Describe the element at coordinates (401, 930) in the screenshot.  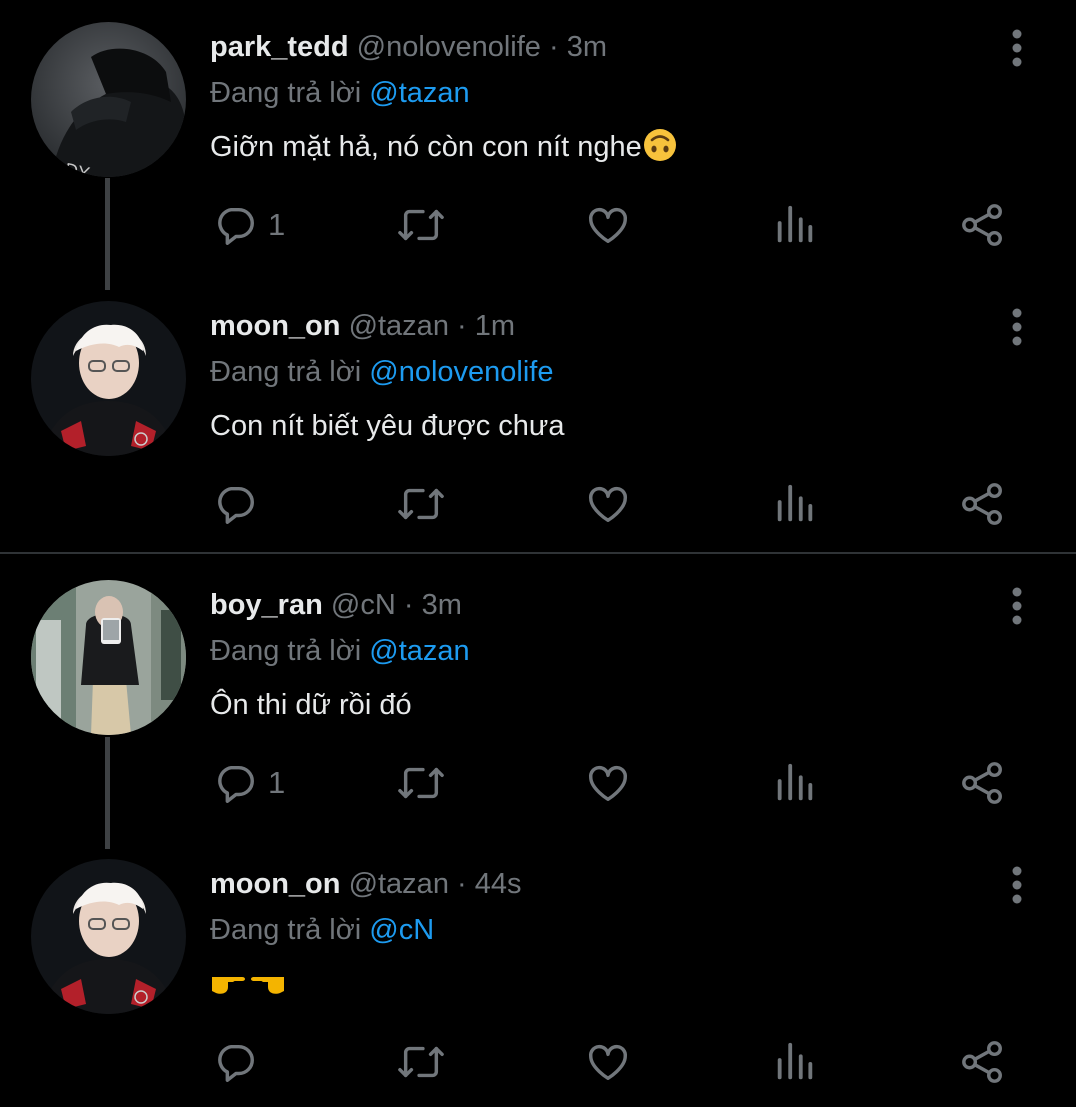
I see `replying-to-mention: @cN` at that location.